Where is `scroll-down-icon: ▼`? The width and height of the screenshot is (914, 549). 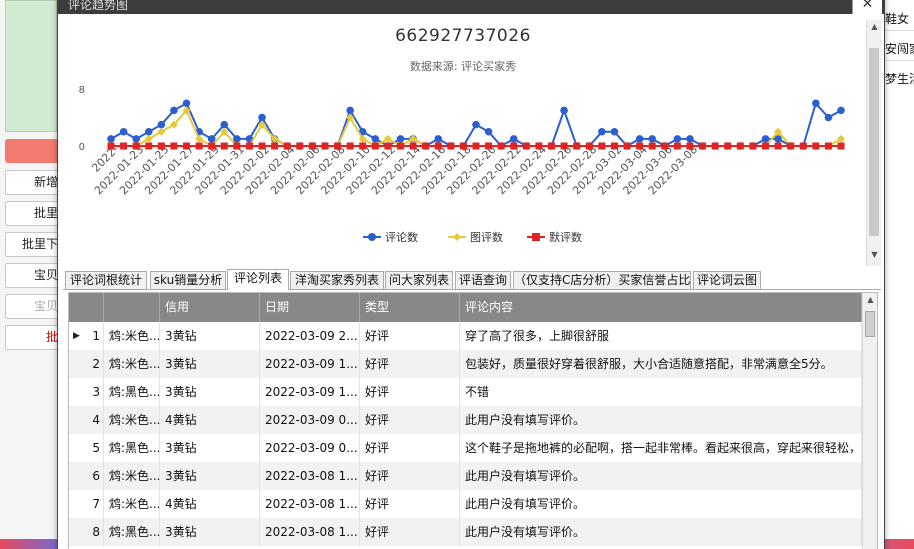
scroll-down-icon: ▼ is located at coordinates (874, 254).